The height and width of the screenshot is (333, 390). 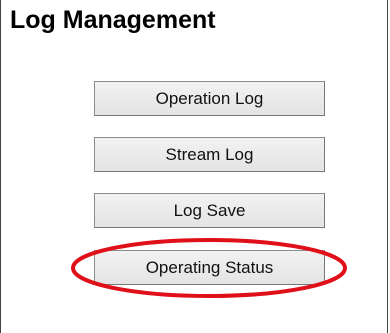 I want to click on operating-status-button: Operating Status, so click(x=209, y=267).